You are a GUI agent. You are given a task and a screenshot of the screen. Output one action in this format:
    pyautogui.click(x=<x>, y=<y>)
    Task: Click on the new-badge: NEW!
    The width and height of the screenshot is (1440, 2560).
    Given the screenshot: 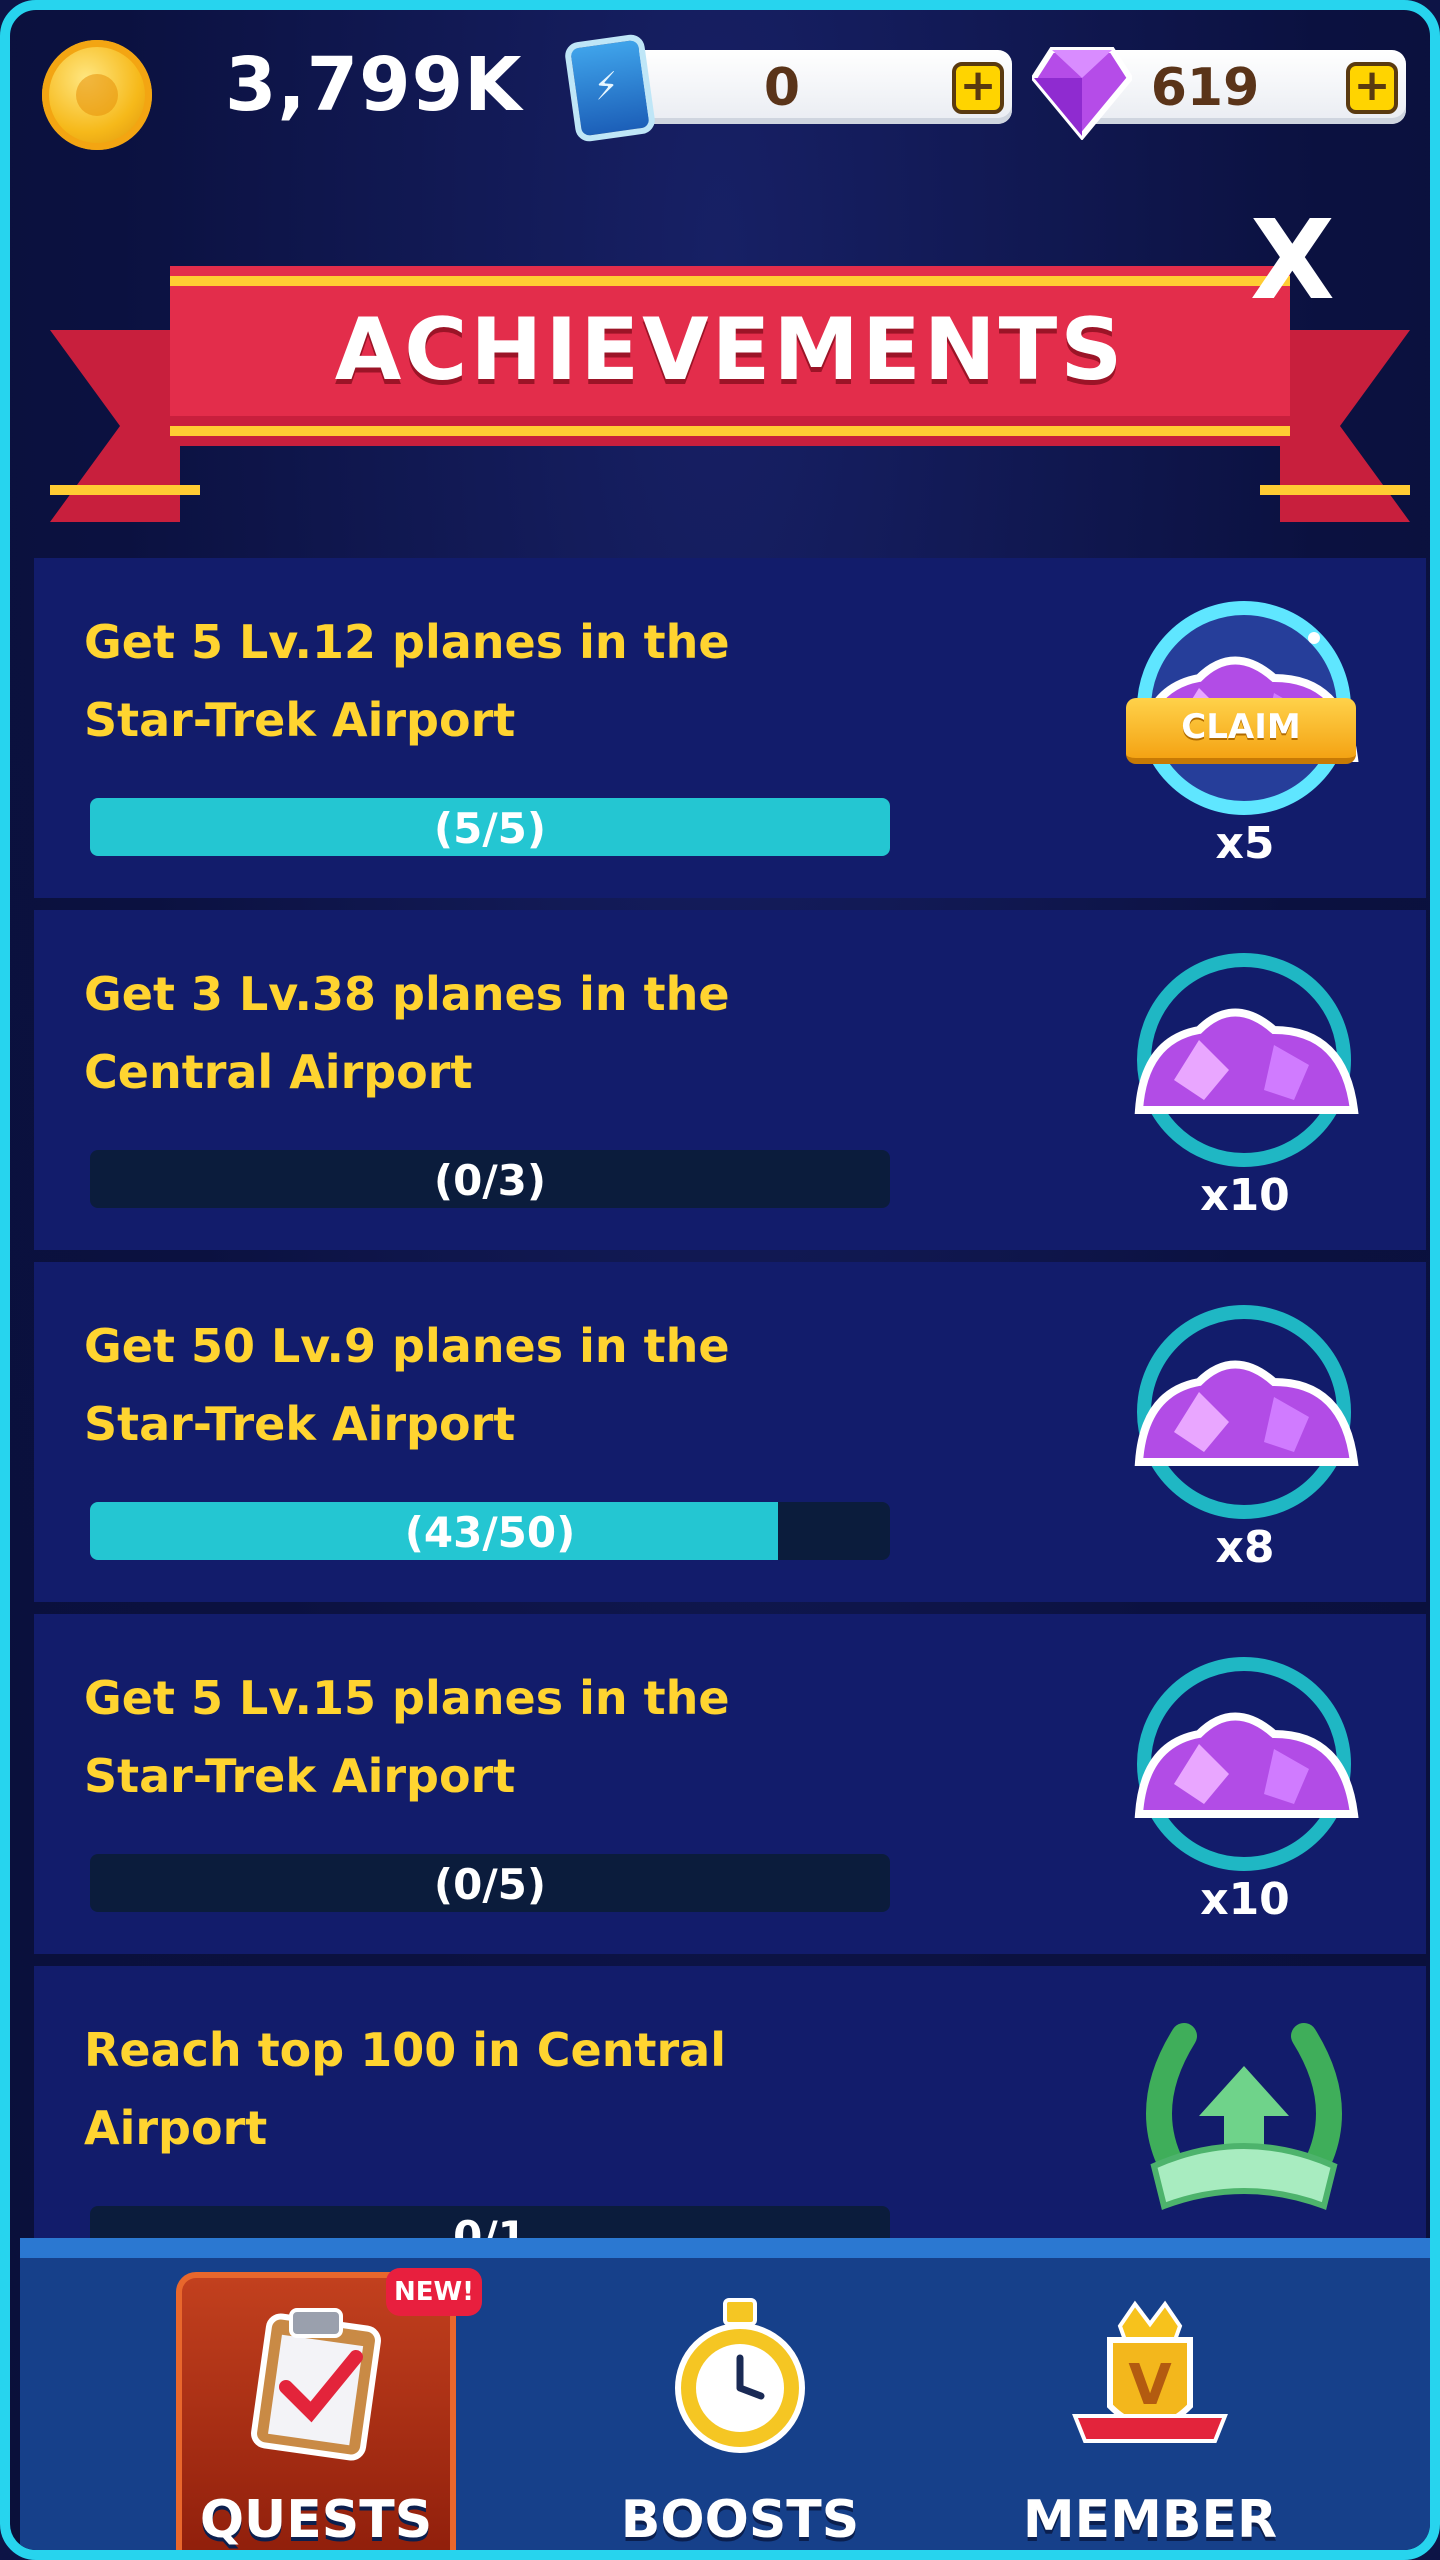 What is the action you would take?
    pyautogui.click(x=434, y=2292)
    